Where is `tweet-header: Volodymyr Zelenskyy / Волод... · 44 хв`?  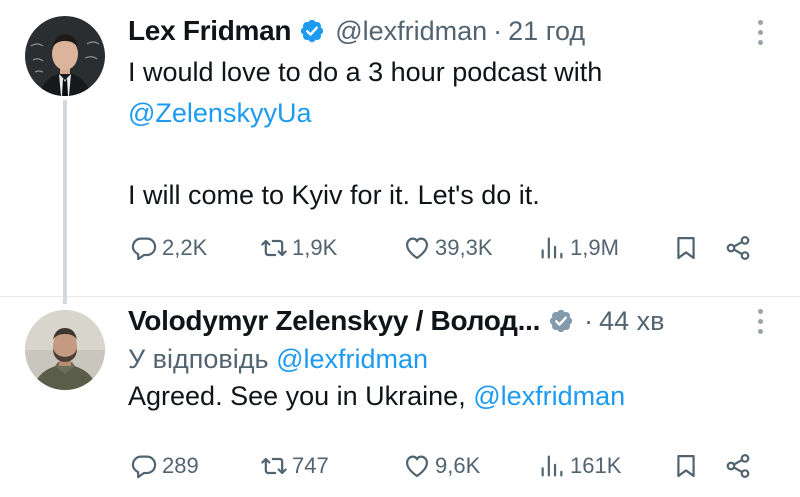 tweet-header: Volodymyr Zelenskyy / Волод... · 44 хв is located at coordinates (396, 321).